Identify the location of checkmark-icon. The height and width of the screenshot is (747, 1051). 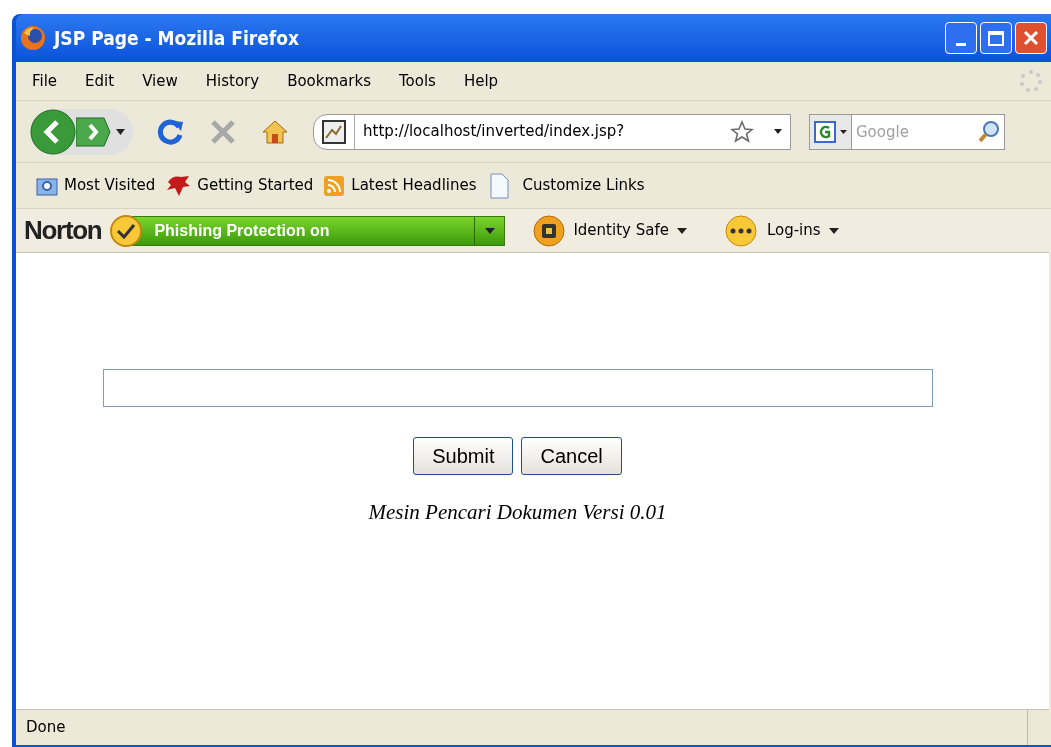
(126, 230).